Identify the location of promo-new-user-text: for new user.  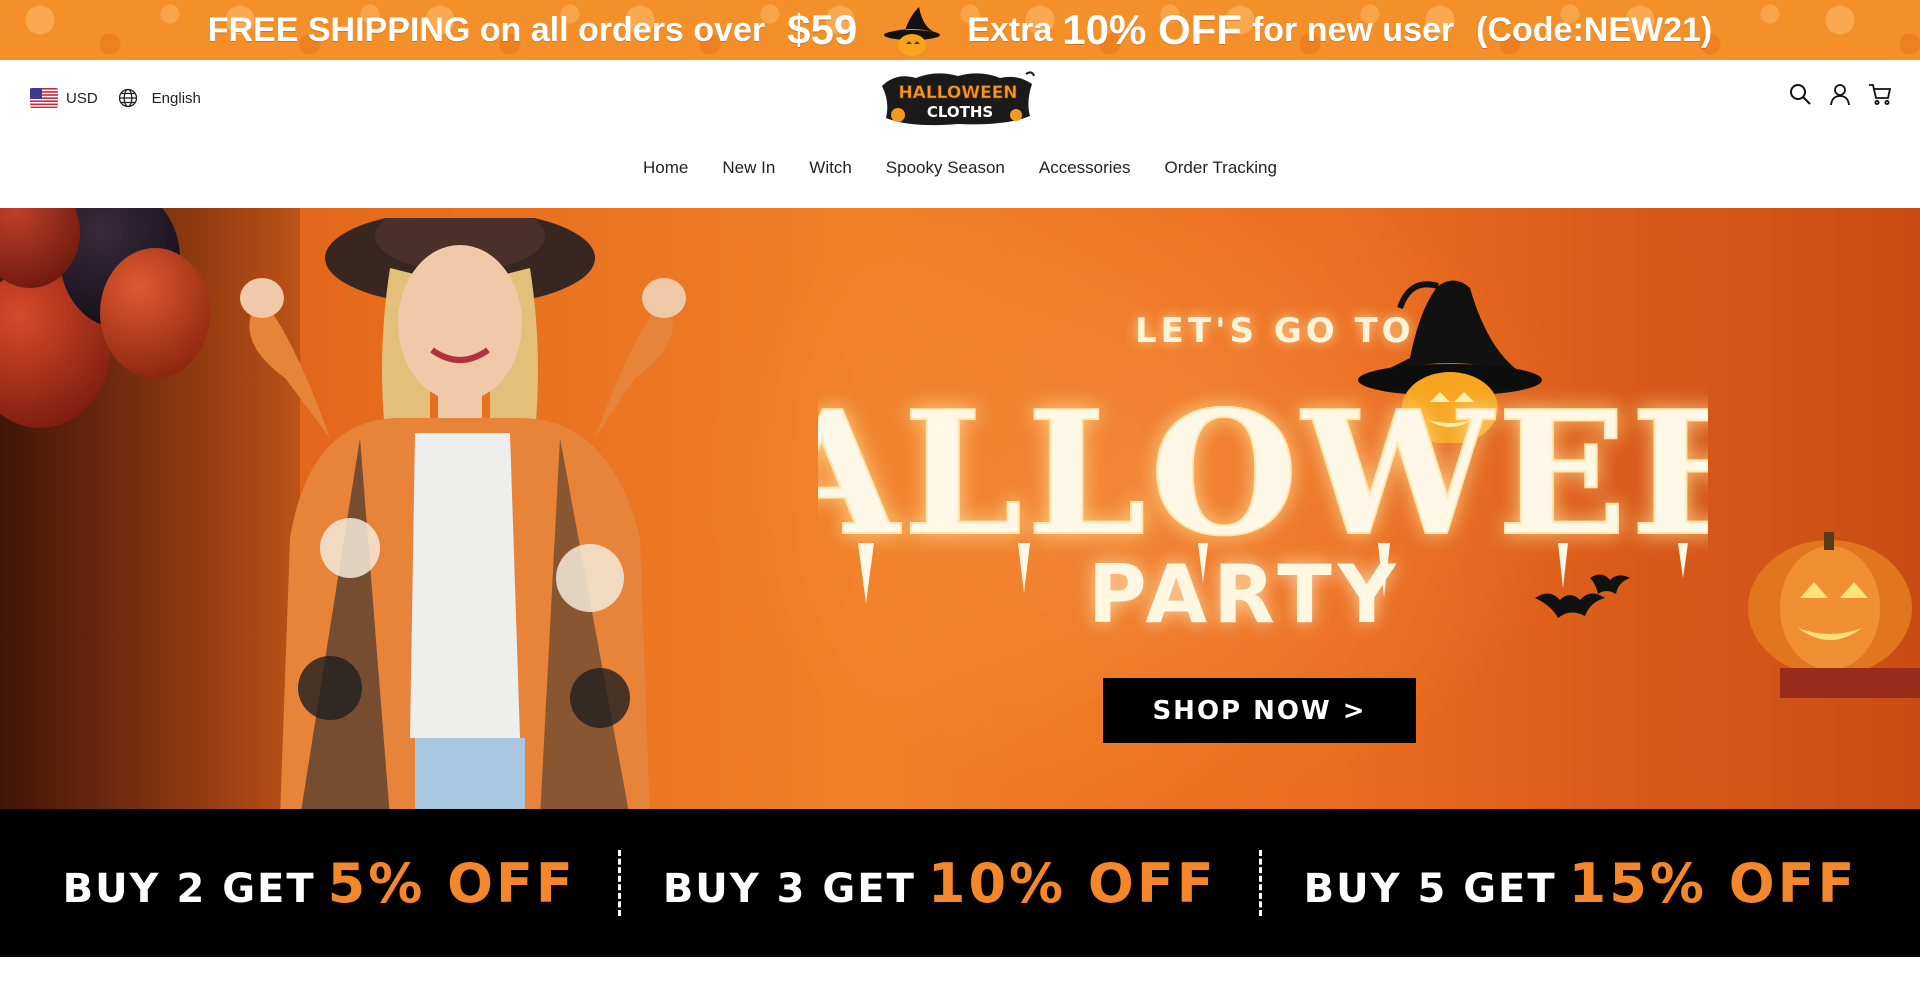
(1353, 29).